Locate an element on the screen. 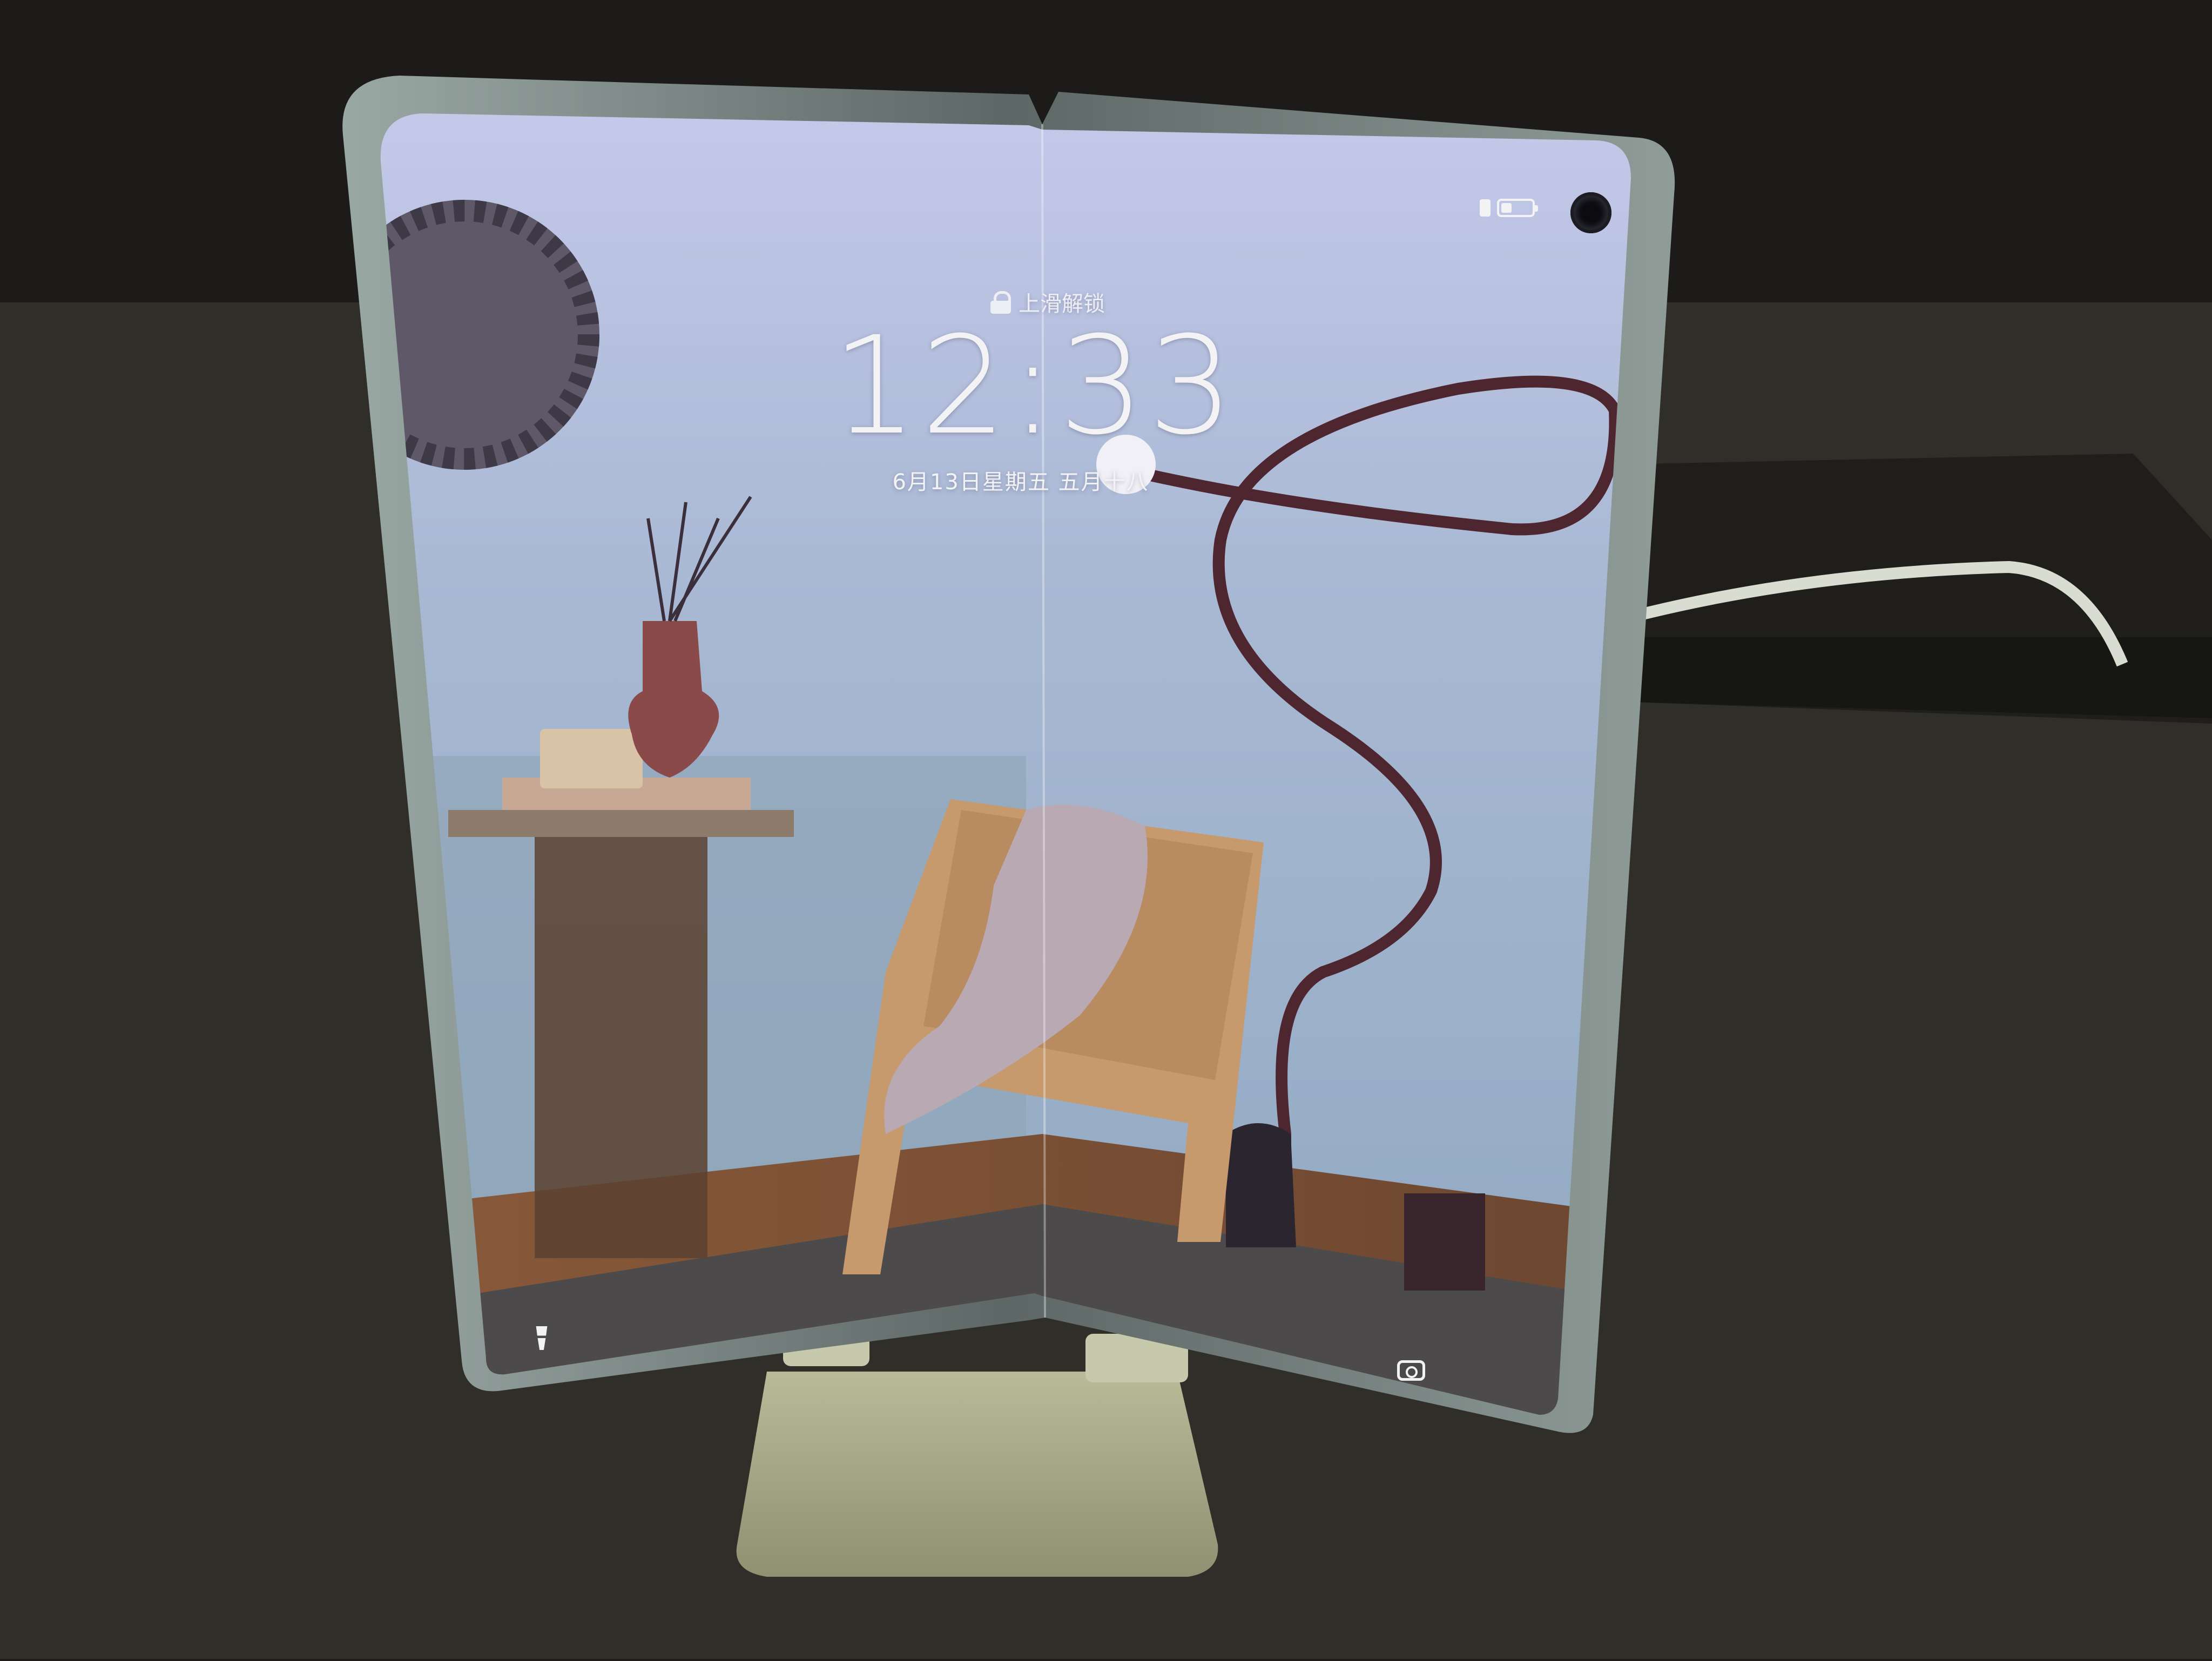 The width and height of the screenshot is (2212, 1661). front-camera-hole is located at coordinates (1590, 212).